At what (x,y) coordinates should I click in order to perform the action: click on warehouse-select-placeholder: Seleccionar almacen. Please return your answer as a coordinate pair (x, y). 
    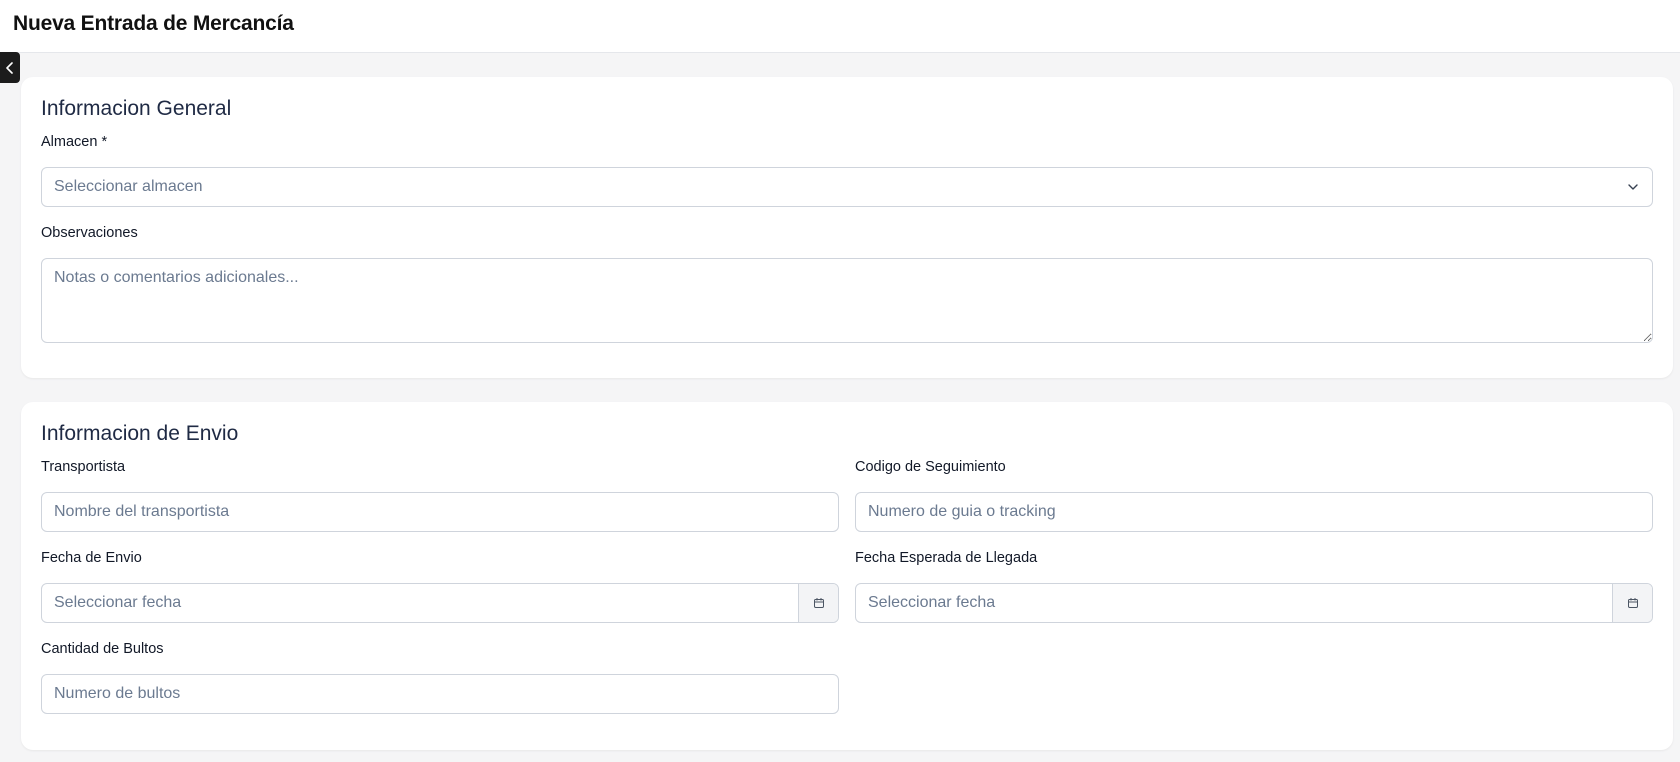
    Looking at the image, I should click on (128, 186).